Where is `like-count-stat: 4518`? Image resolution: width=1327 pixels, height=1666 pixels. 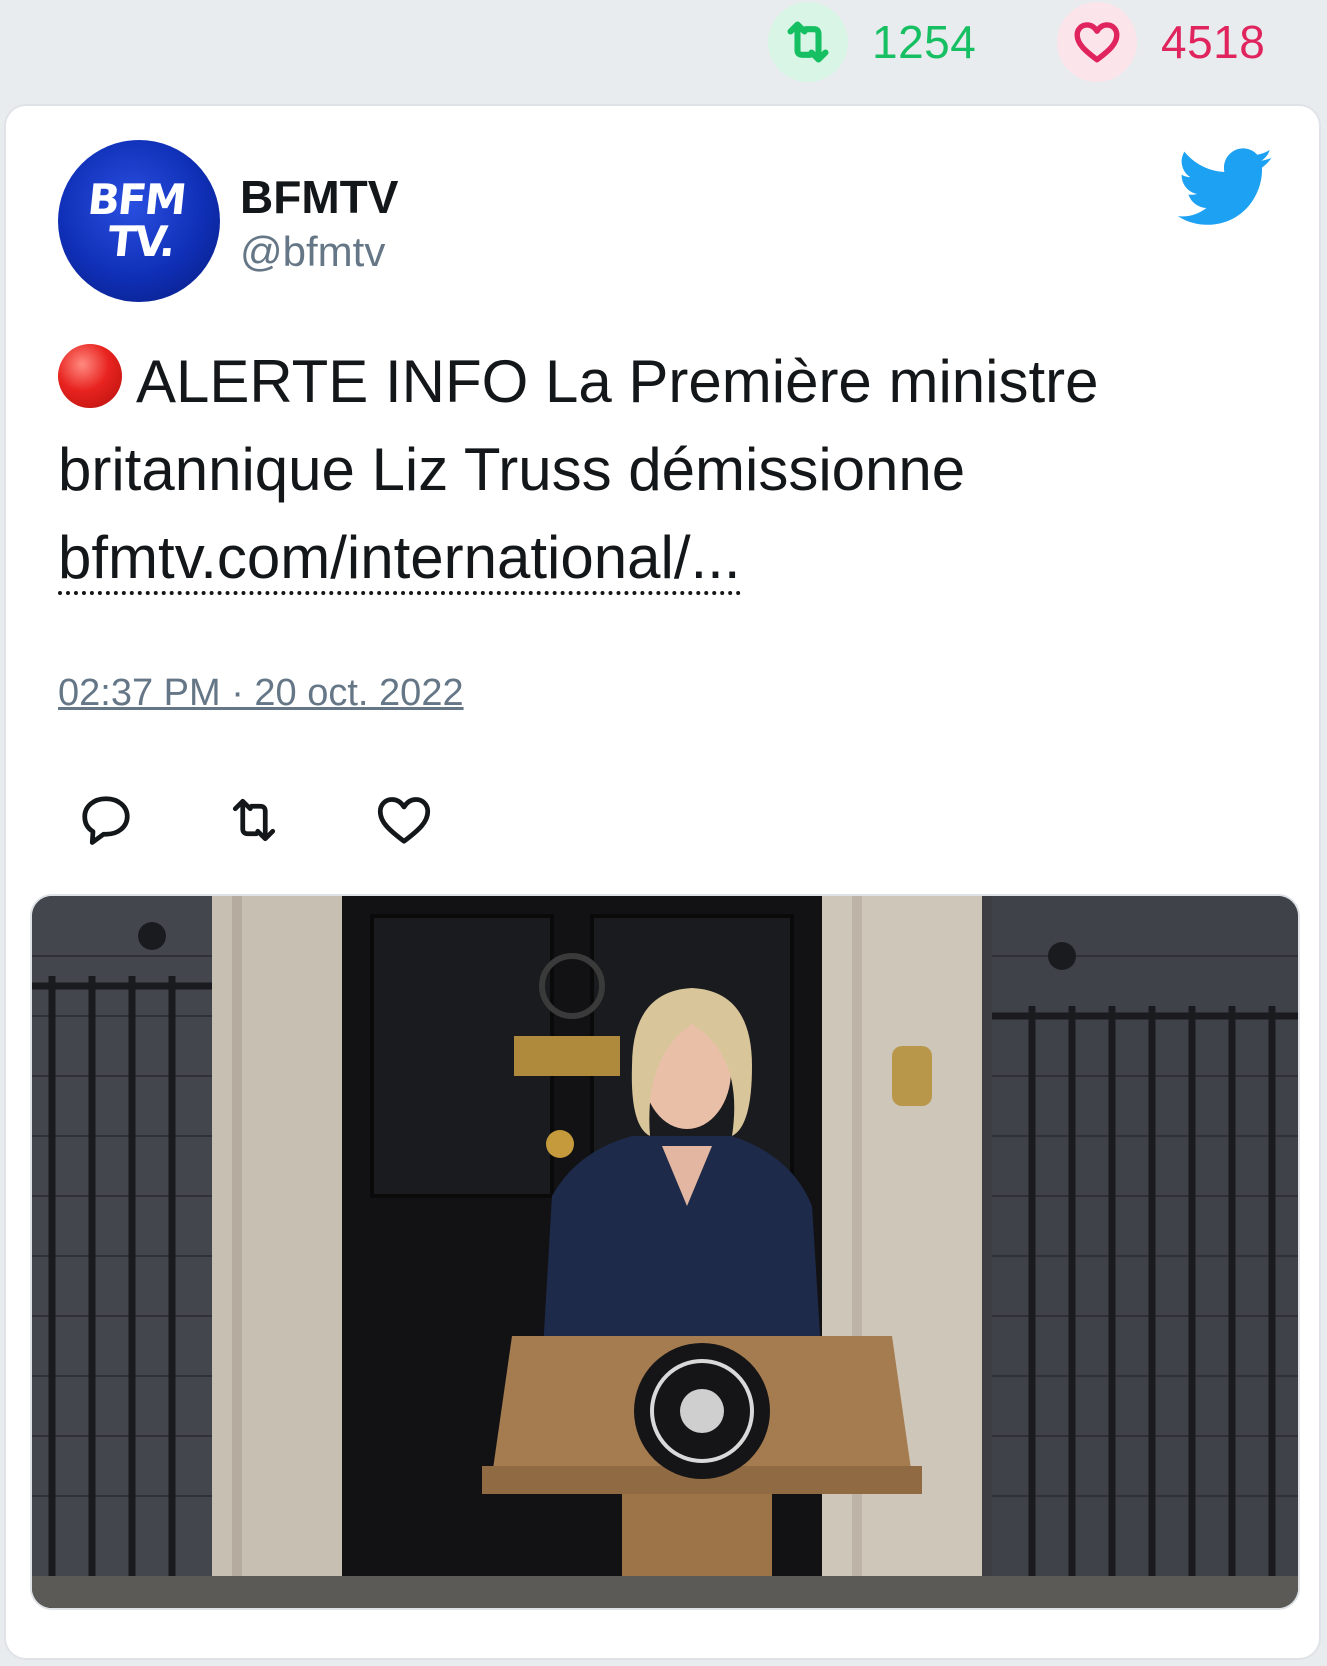
like-count-stat: 4518 is located at coordinates (1161, 42).